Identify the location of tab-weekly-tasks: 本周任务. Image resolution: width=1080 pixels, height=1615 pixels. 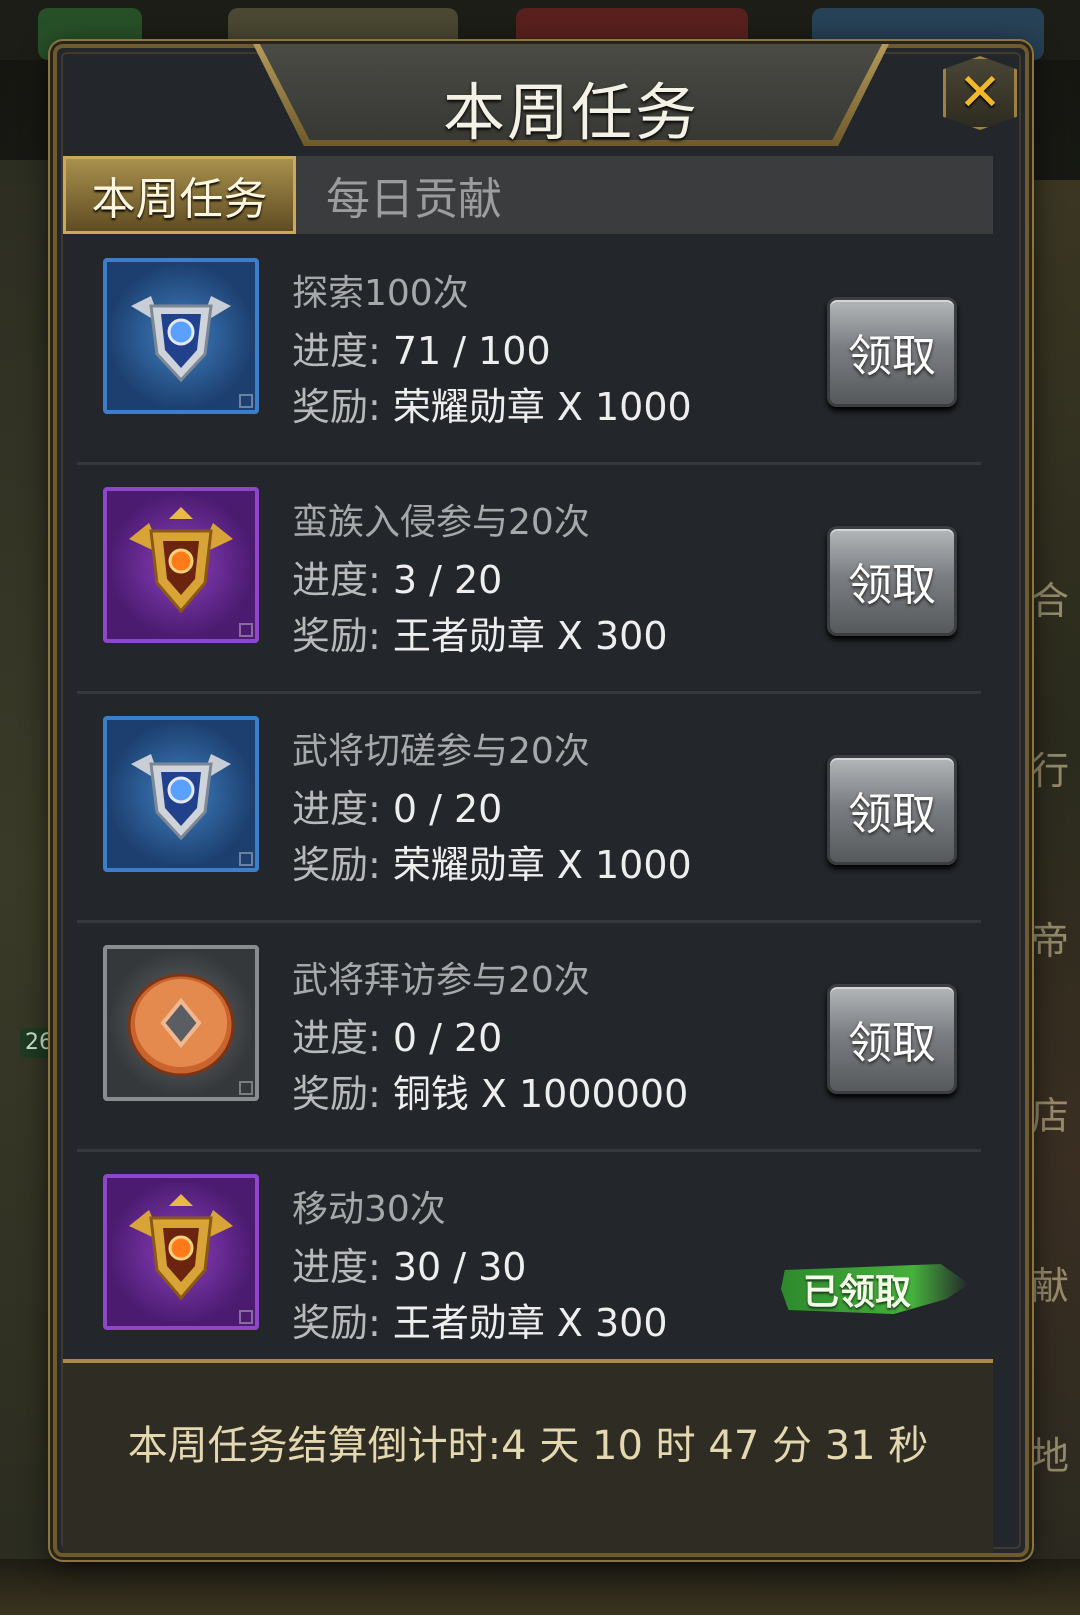
(179, 195).